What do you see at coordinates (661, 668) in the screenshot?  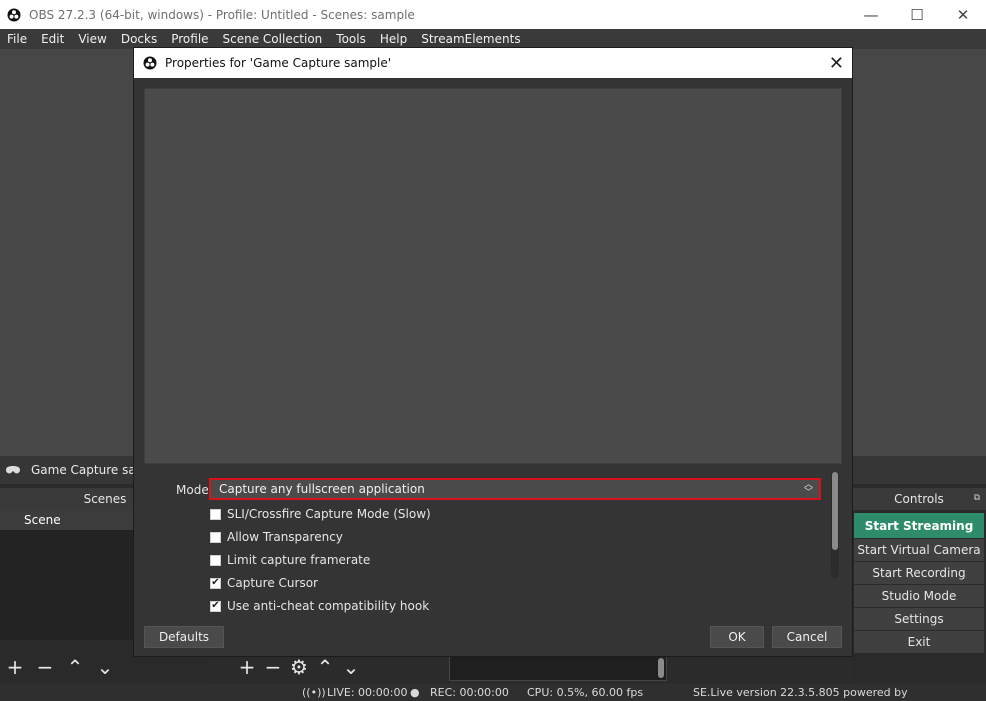 I see `mixer-scrollbar` at bounding box center [661, 668].